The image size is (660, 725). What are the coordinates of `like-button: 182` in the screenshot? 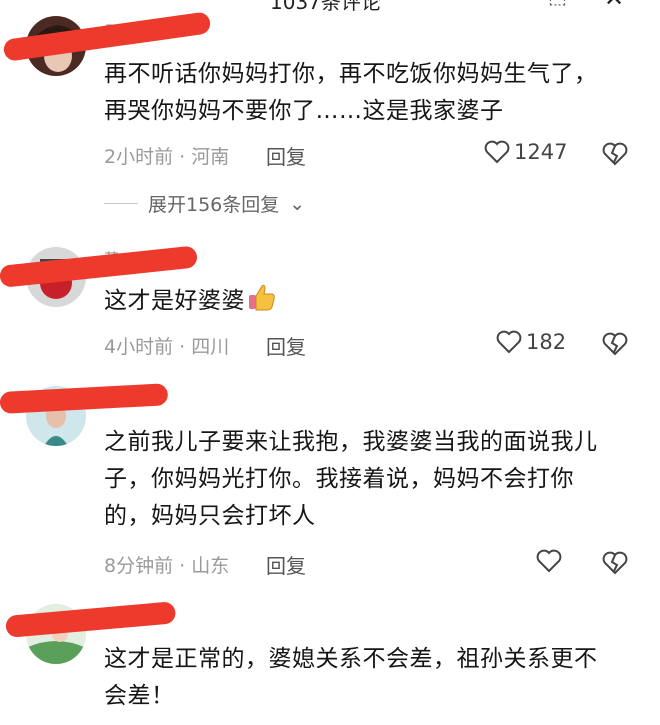 It's located at (531, 342).